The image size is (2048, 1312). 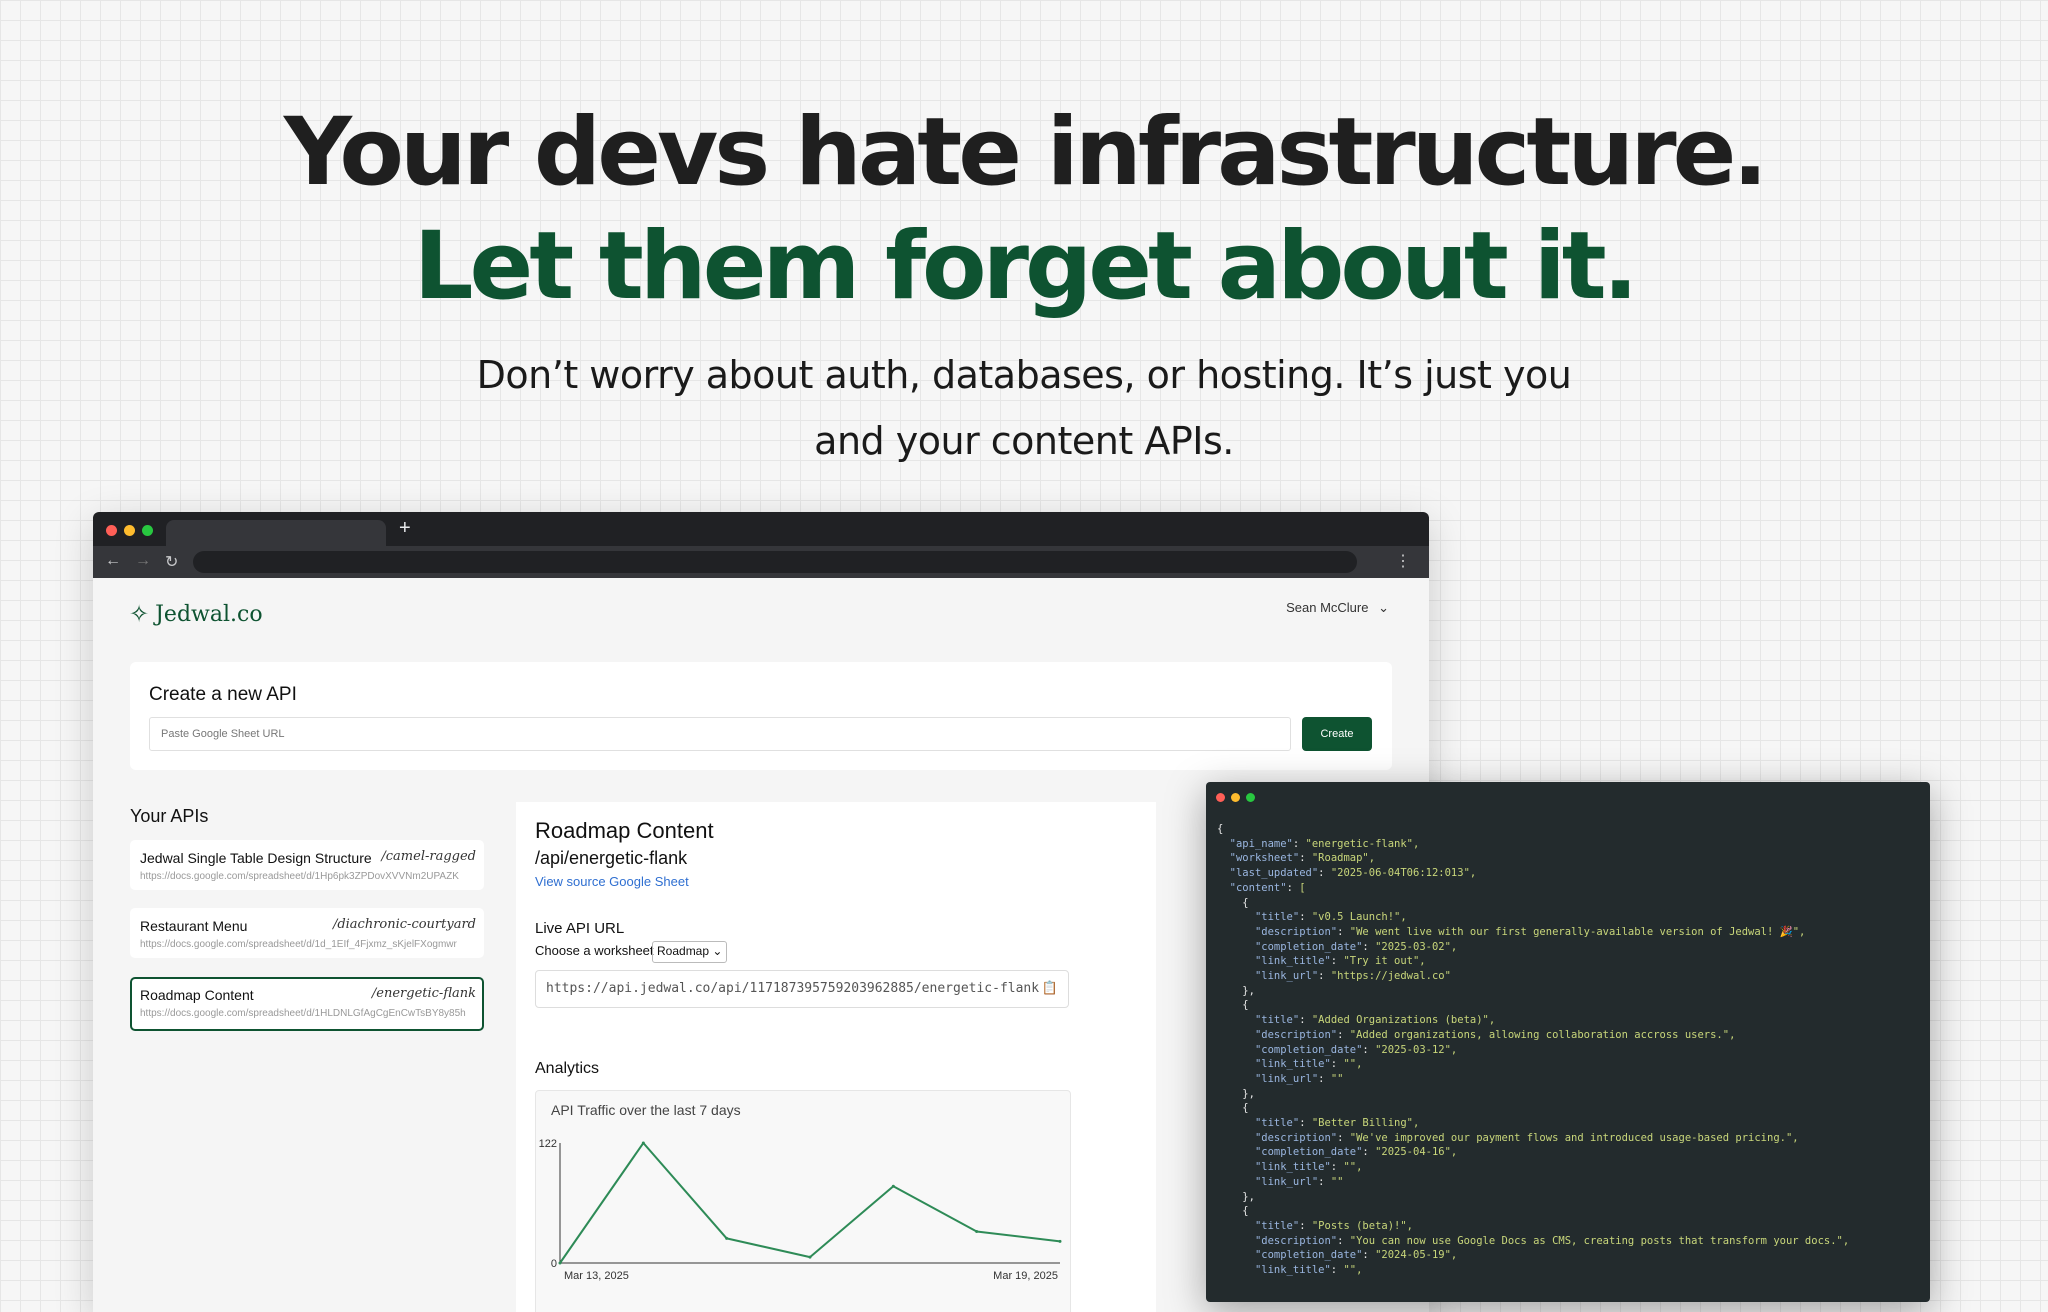 I want to click on code-line: "completion_date": "2024-05-19",, so click(x=1356, y=1255).